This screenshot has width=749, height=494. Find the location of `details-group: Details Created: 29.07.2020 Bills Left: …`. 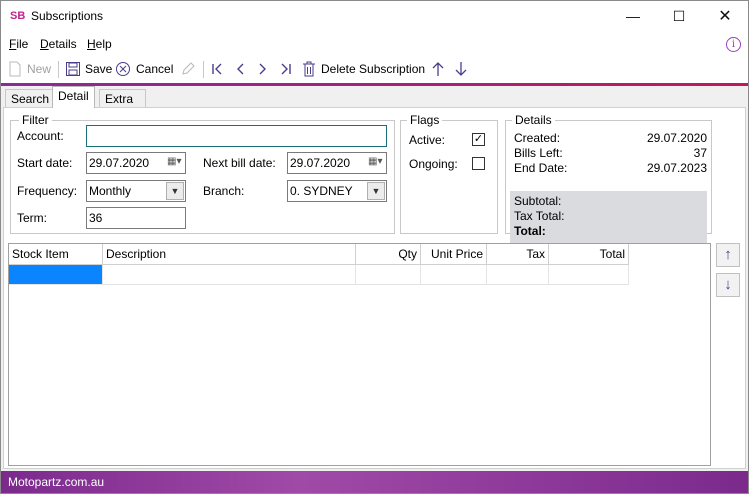

details-group: Details Created: 29.07.2020 Bills Left: … is located at coordinates (608, 178).